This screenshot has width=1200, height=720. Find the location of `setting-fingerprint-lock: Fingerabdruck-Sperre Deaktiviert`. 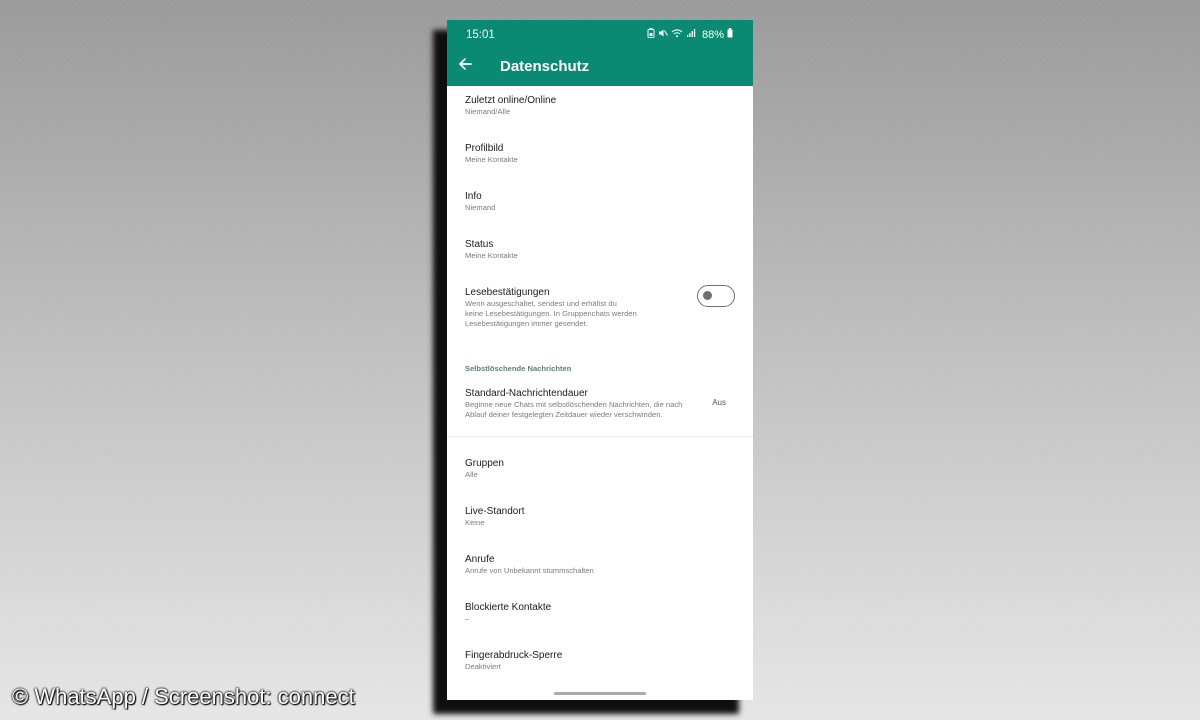

setting-fingerprint-lock: Fingerabdruck-Sperre Deaktiviert is located at coordinates (600, 660).